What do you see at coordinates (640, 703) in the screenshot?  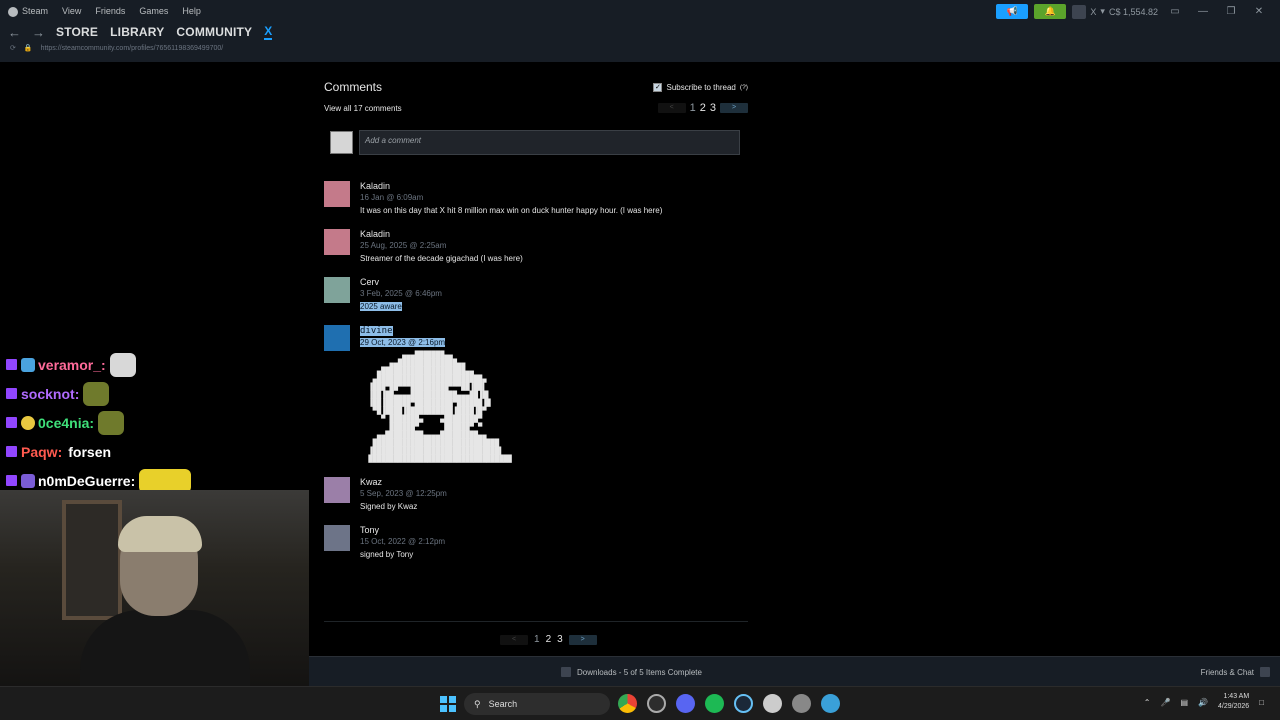 I see `windows-taskbar: ⚲ Search ⌃ 🎤 ▤ 🔊 1:43 AM 4/29/2026 □` at bounding box center [640, 703].